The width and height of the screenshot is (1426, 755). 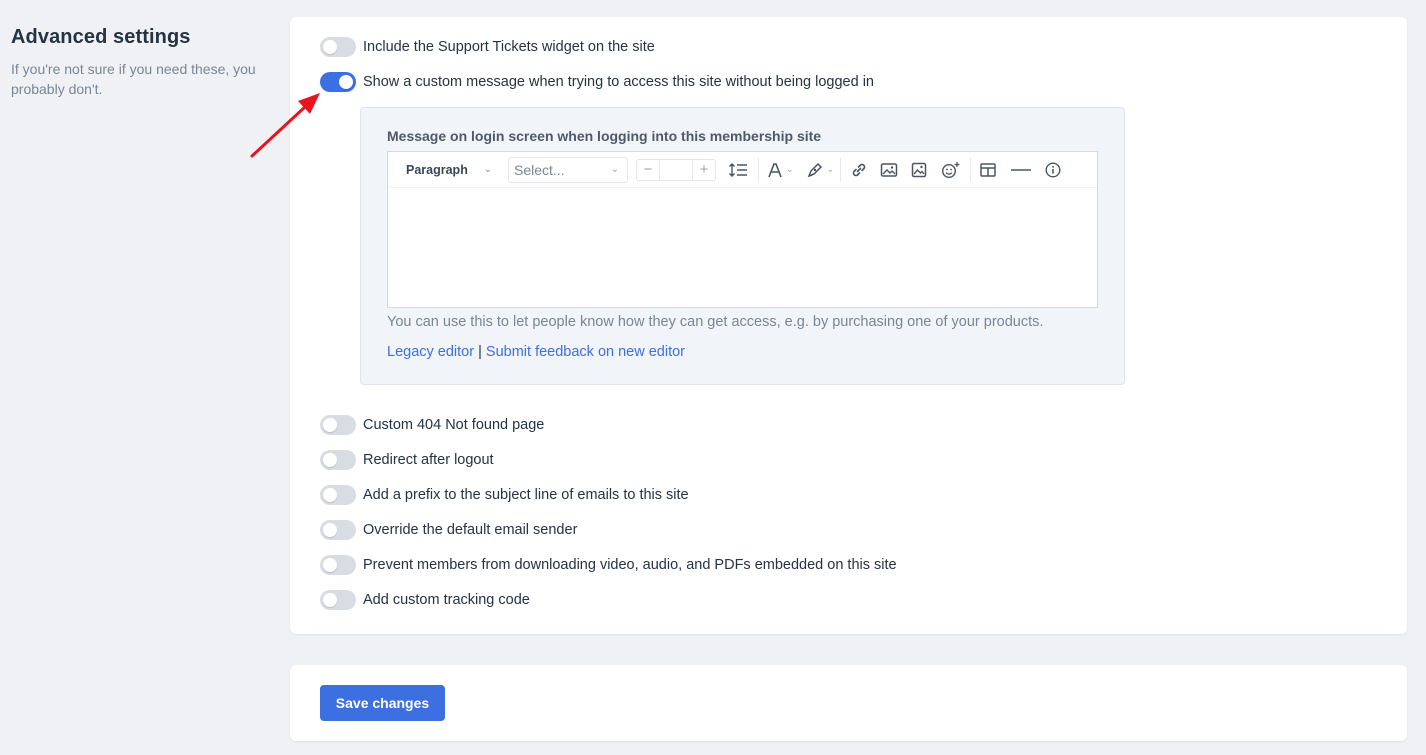 I want to click on save-changes-button: Save changes, so click(x=382, y=703).